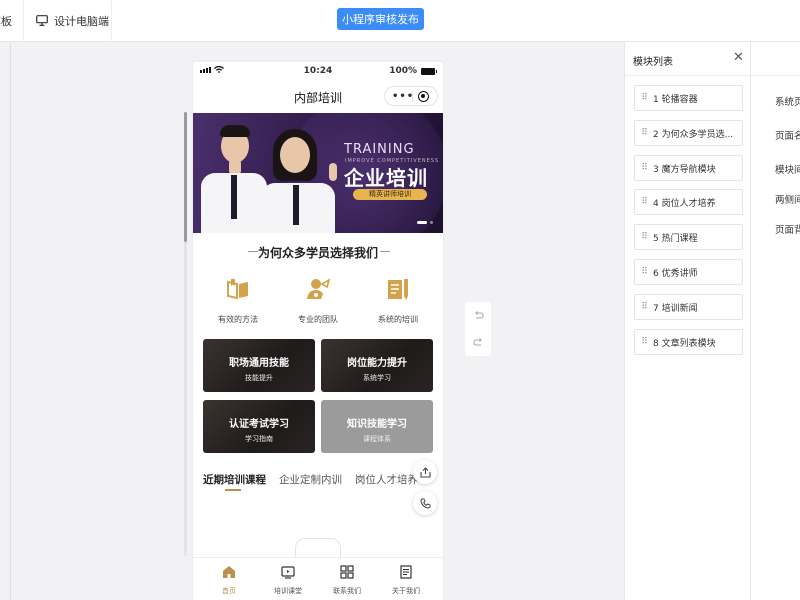 This screenshot has height=600, width=800. I want to click on article-icon, so click(406, 572).